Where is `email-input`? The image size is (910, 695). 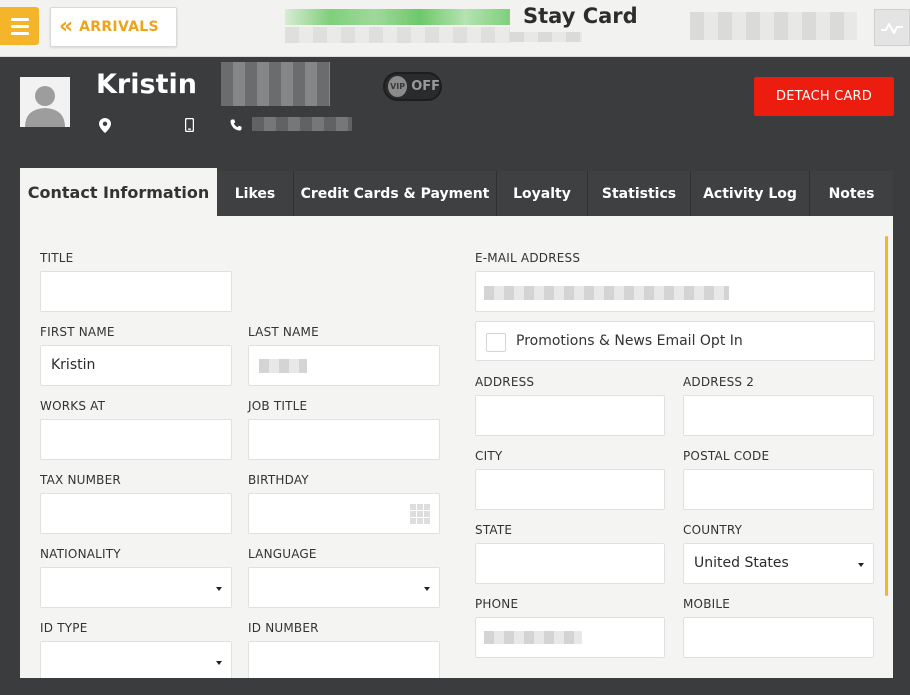
email-input is located at coordinates (675, 291).